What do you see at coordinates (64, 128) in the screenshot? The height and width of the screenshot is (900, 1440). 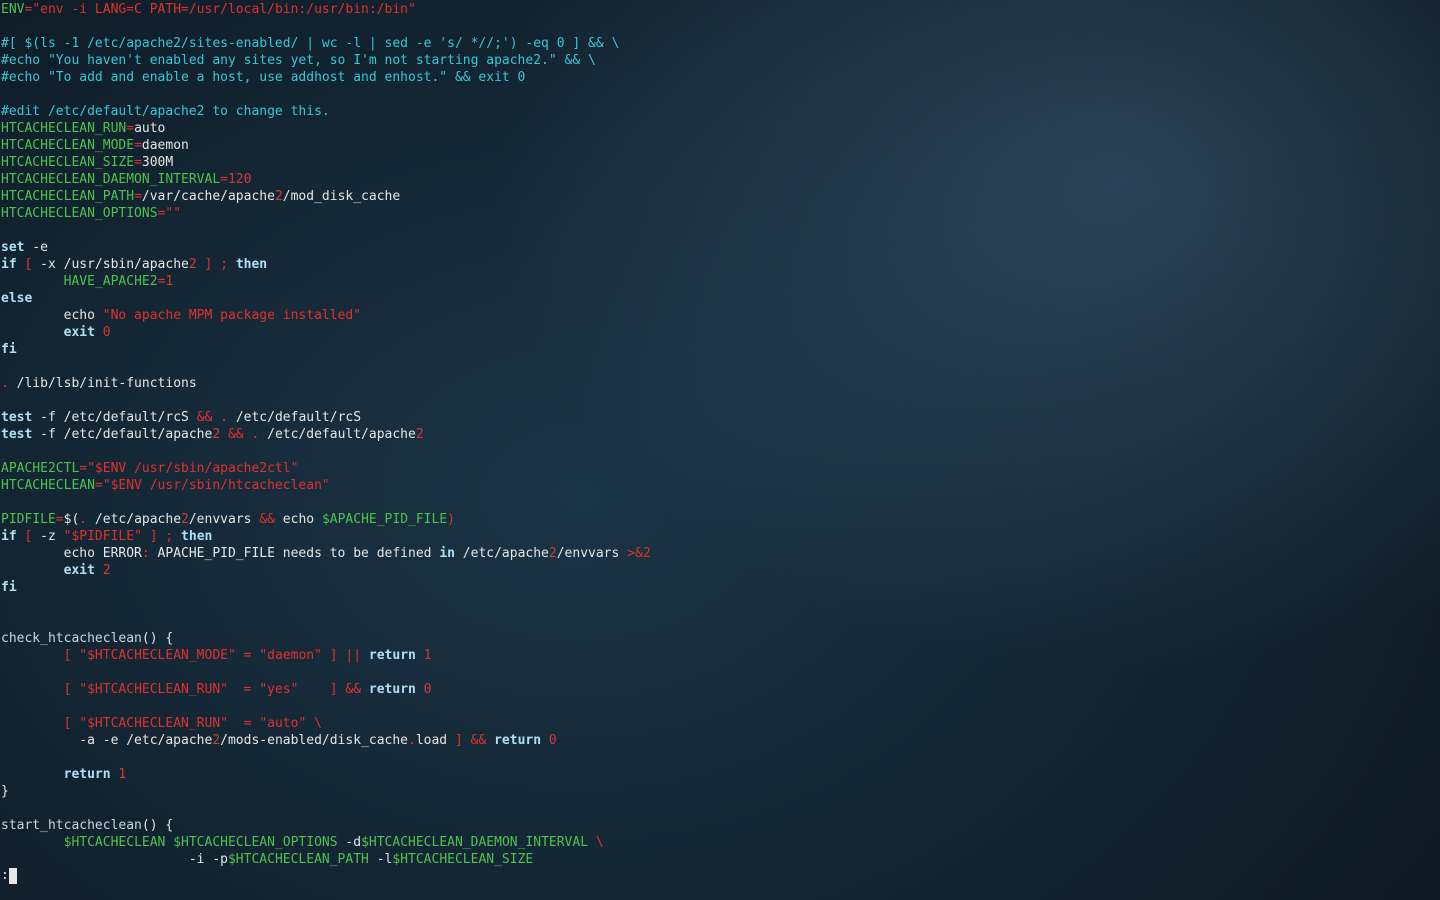 I see `token-variable: HTCACHECLEAN_RUN` at bounding box center [64, 128].